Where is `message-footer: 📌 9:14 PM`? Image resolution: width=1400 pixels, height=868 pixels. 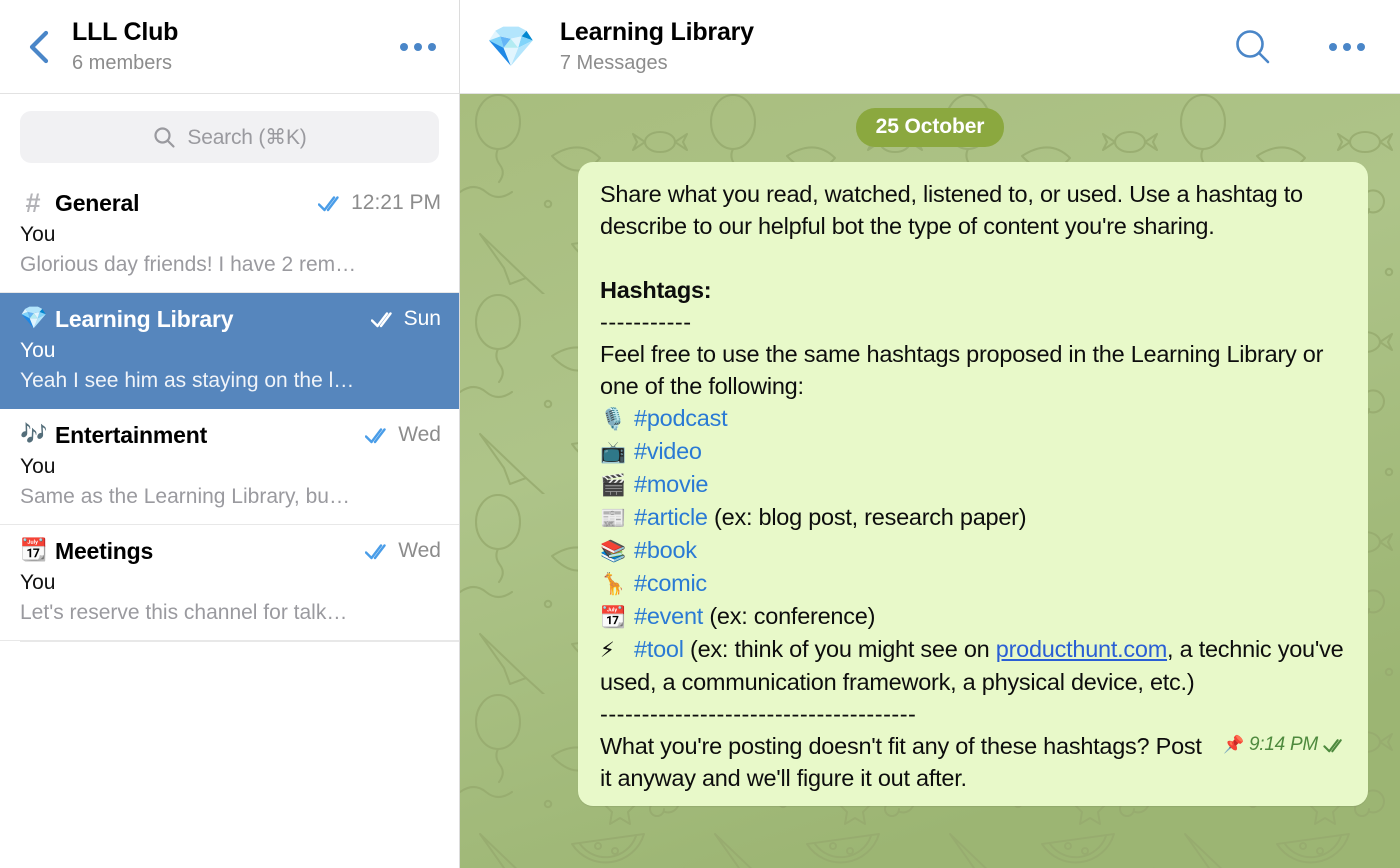
message-footer: 📌 9:14 PM is located at coordinates (1285, 745).